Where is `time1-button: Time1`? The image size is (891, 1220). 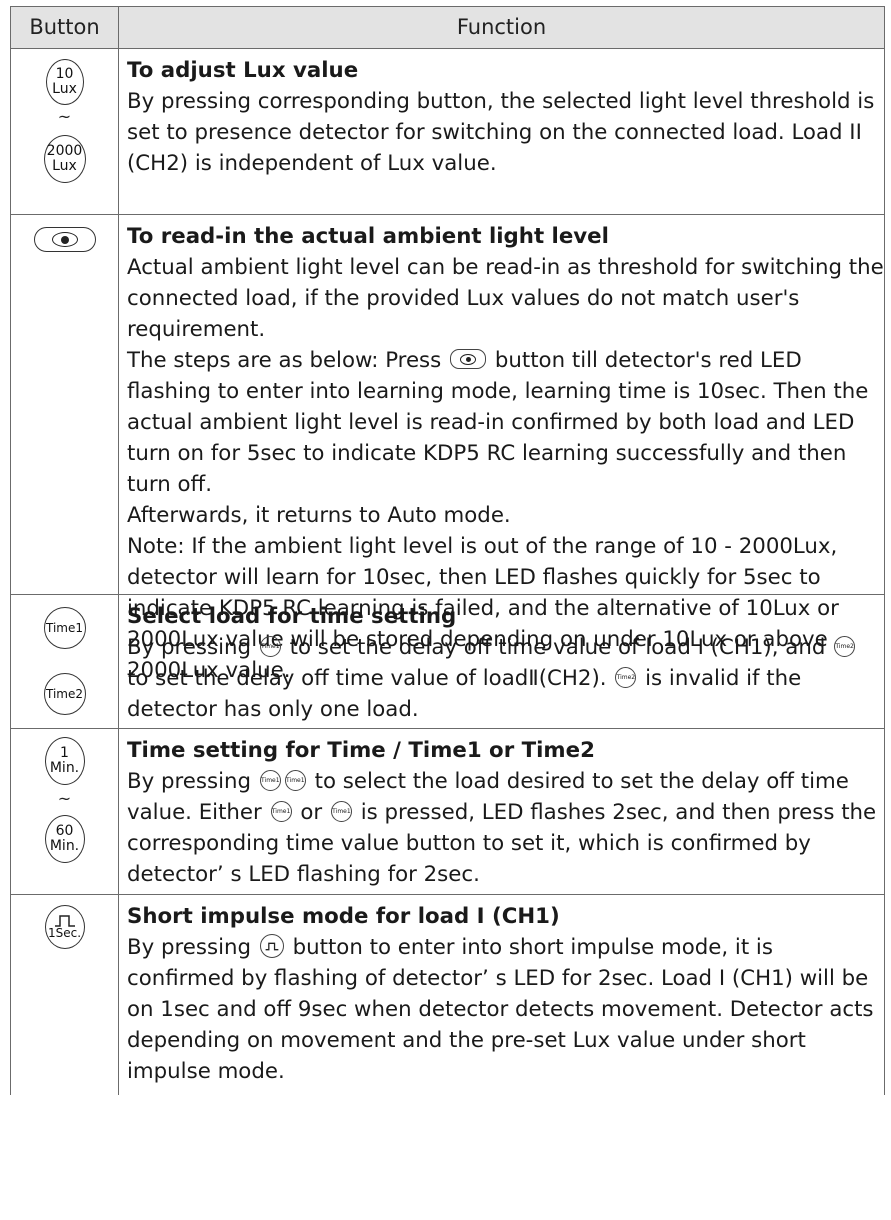
time1-button: Time1 is located at coordinates (64, 628).